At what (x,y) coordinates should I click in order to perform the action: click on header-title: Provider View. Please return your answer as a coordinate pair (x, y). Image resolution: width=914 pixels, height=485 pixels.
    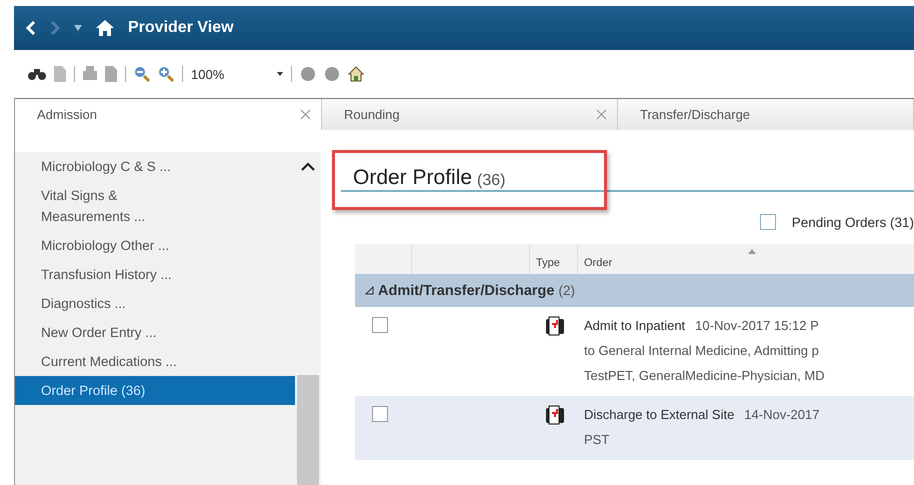
    Looking at the image, I should click on (181, 28).